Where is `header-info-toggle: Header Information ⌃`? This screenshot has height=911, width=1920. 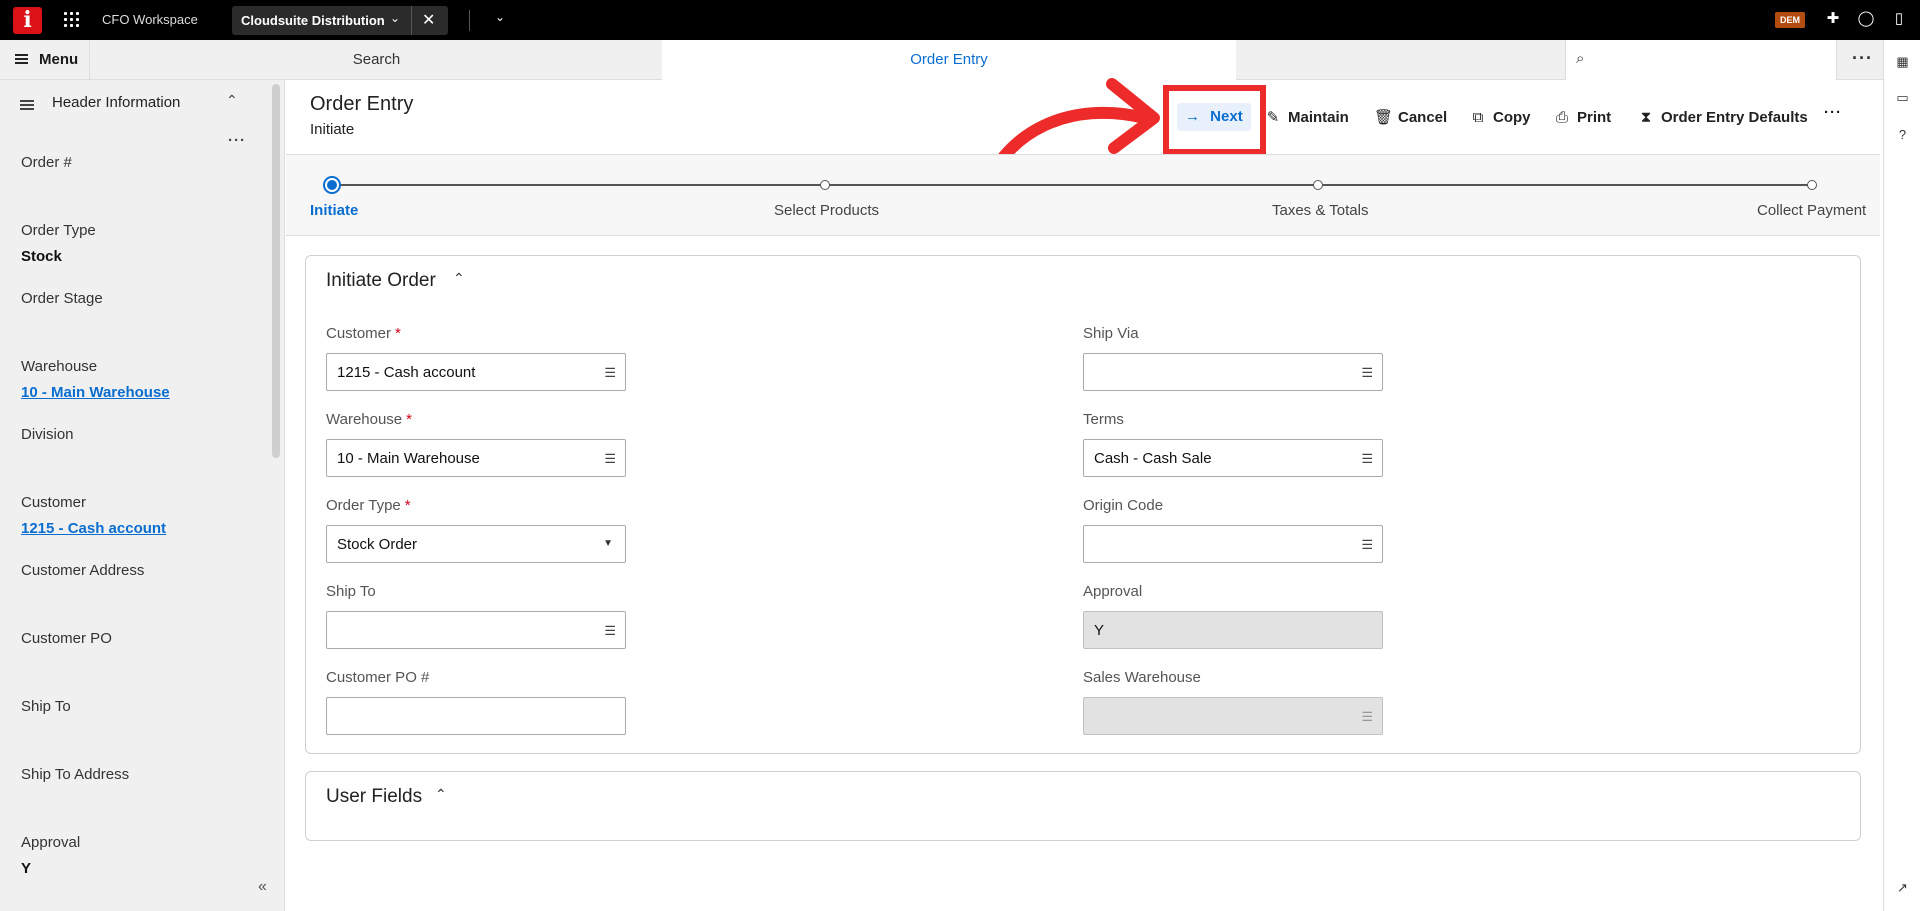
header-info-toggle: Header Information ⌃ is located at coordinates (135, 103).